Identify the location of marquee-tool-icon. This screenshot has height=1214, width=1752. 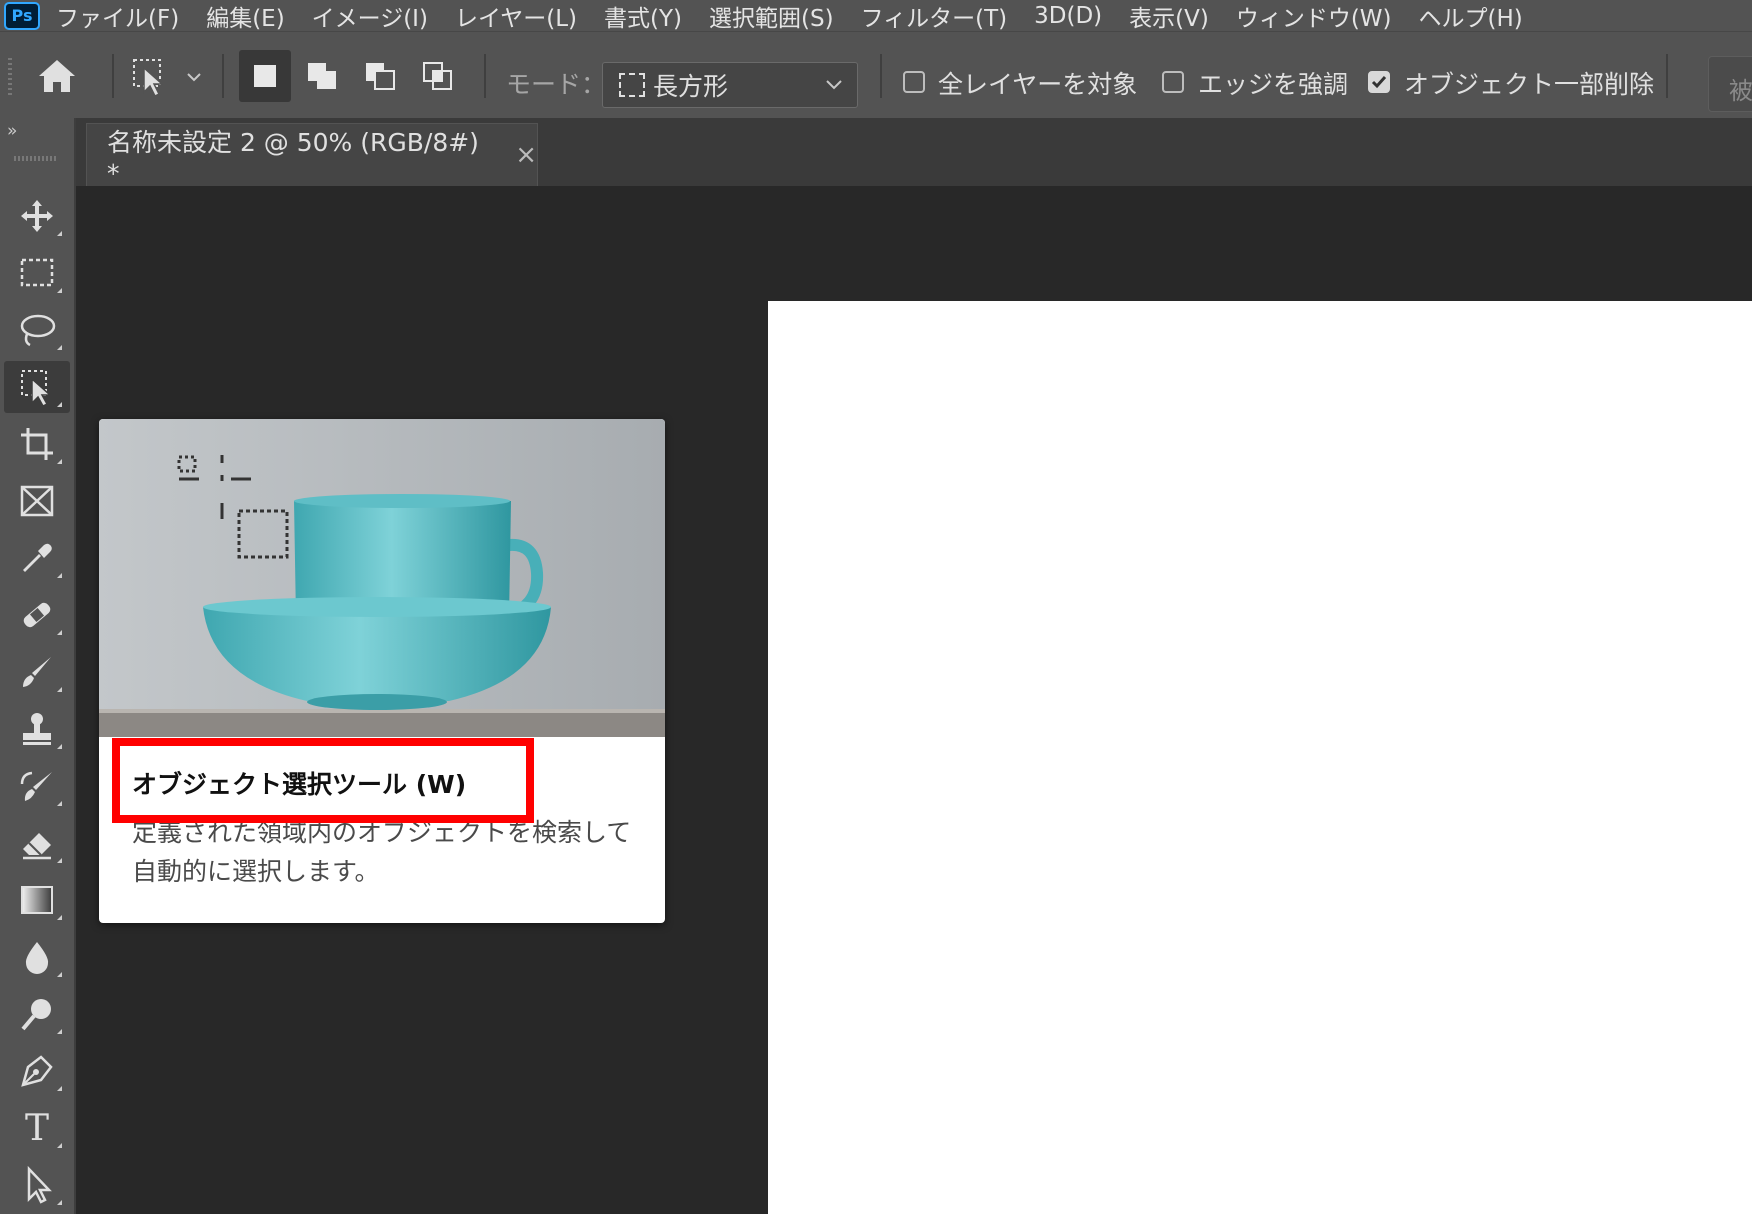
(37, 272).